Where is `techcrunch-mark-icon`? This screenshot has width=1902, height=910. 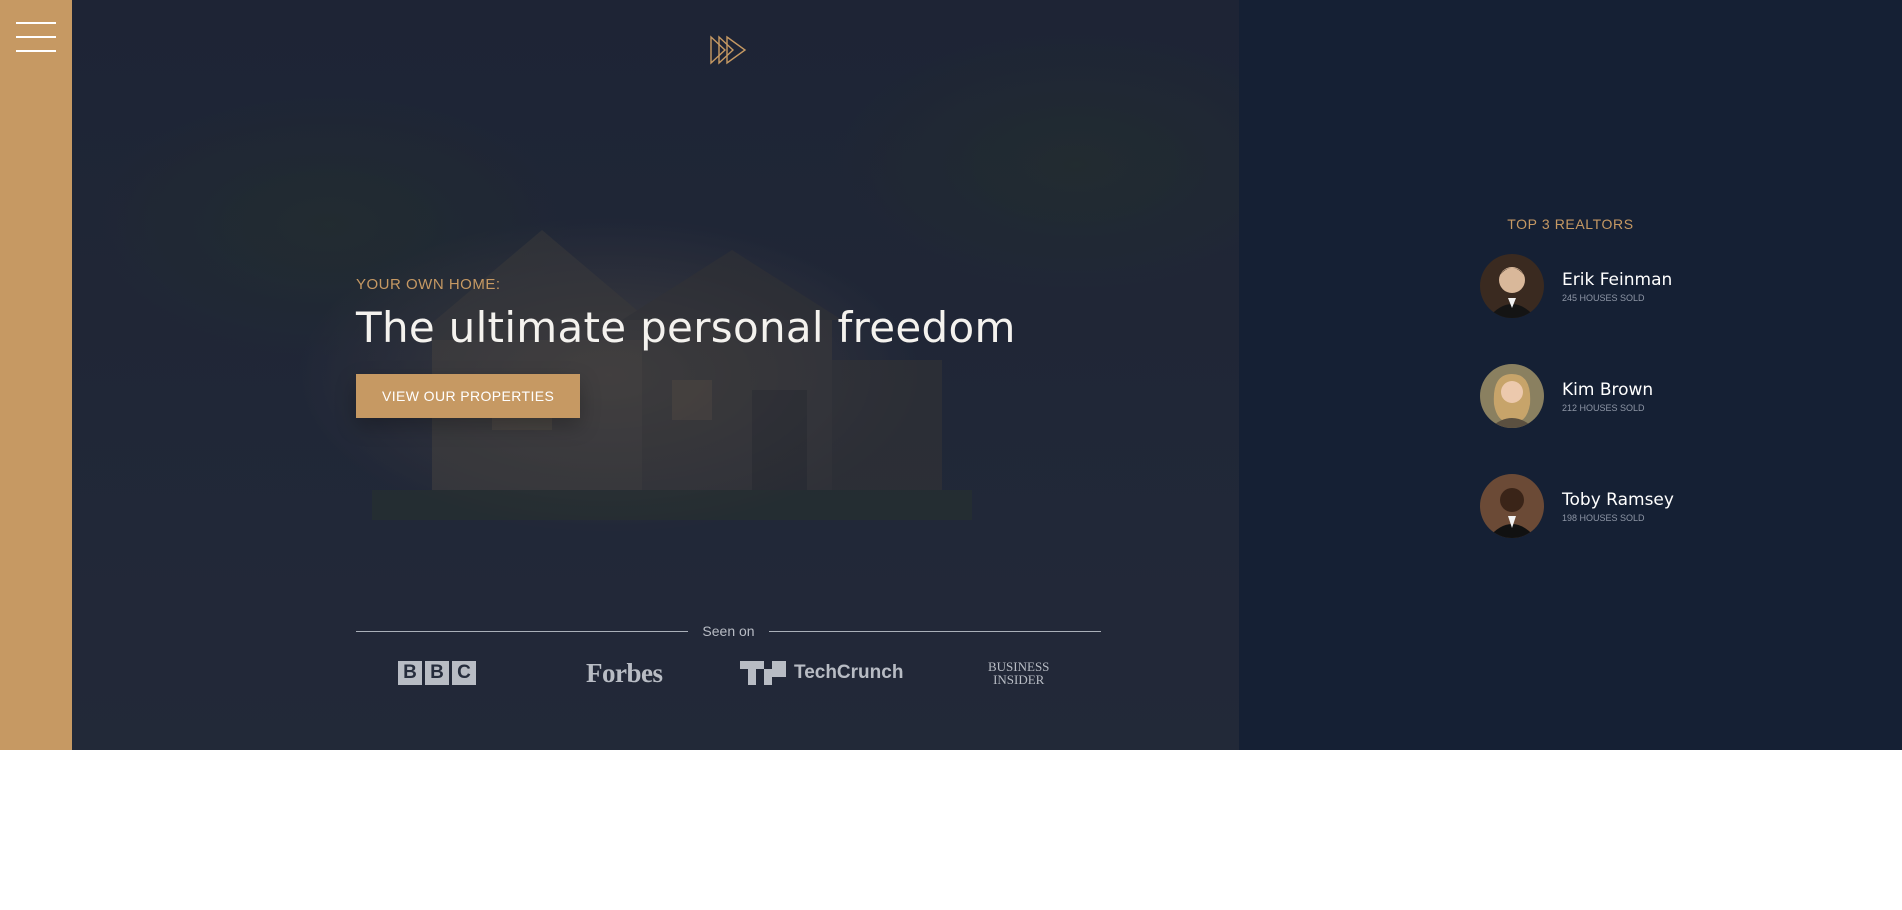 techcrunch-mark-icon is located at coordinates (763, 673).